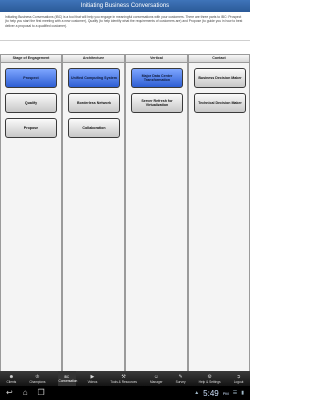  Describe the element at coordinates (94, 128) in the screenshot. I see `collaboration-button: Collaboration` at that location.